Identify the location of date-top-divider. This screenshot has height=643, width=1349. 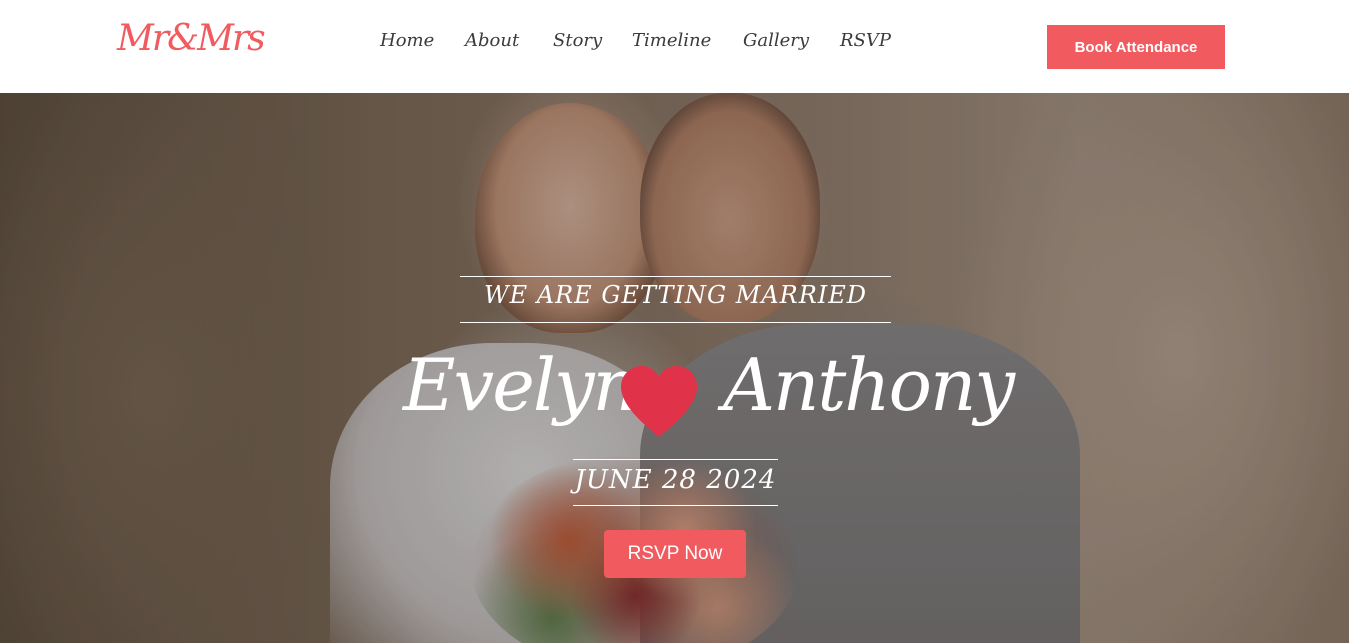
(675, 459).